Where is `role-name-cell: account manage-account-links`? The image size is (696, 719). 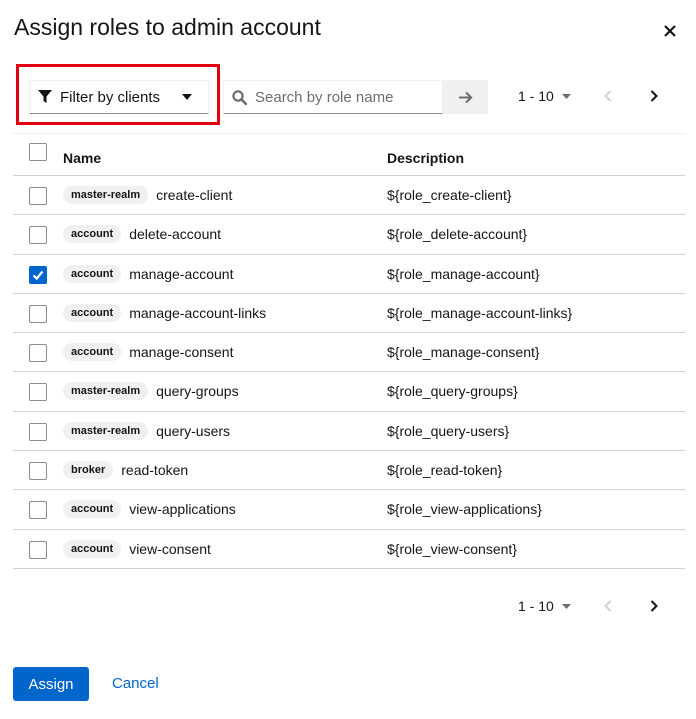 role-name-cell: account manage-account-links is located at coordinates (164, 313).